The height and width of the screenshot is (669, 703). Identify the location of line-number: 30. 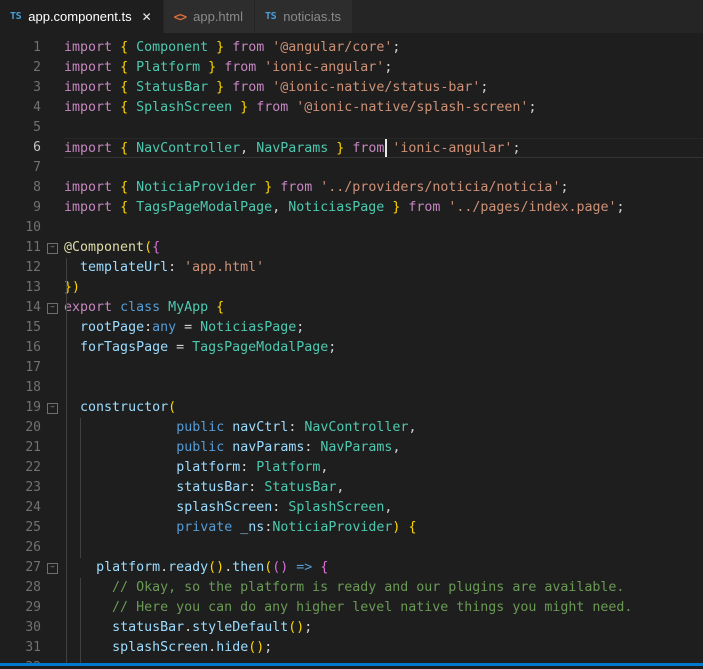
(33, 627).